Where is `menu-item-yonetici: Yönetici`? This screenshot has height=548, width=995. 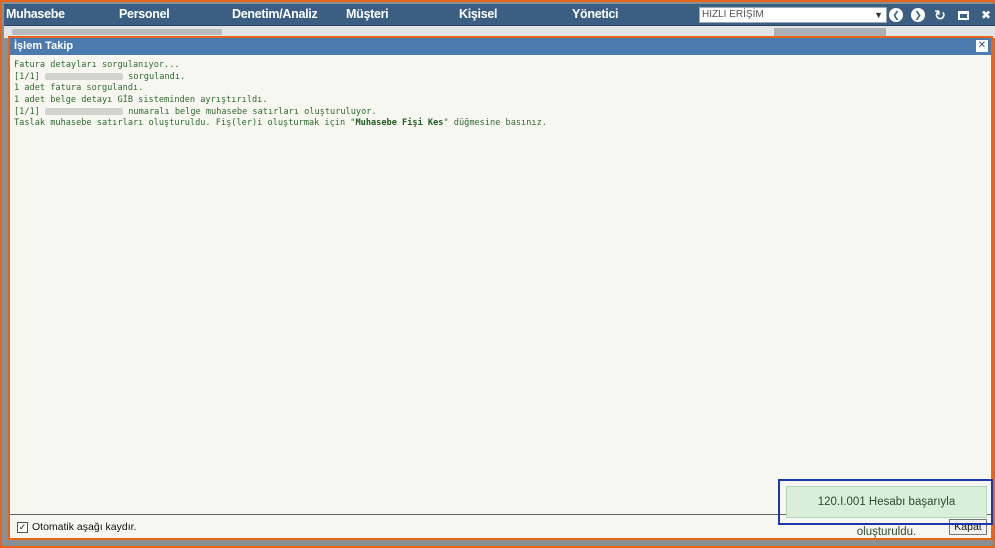 menu-item-yonetici: Yönetici is located at coordinates (595, 14).